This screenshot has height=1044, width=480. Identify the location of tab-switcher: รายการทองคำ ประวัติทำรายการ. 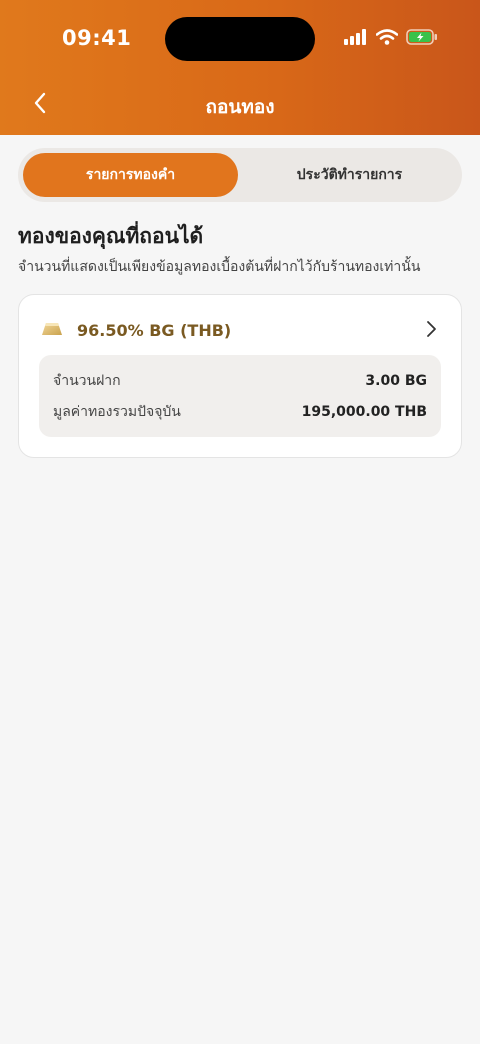
(240, 175).